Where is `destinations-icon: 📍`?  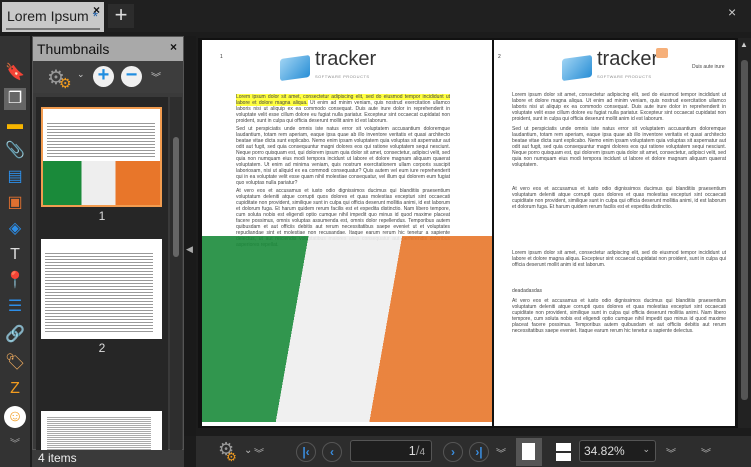
destinations-icon: 📍 is located at coordinates (15, 281).